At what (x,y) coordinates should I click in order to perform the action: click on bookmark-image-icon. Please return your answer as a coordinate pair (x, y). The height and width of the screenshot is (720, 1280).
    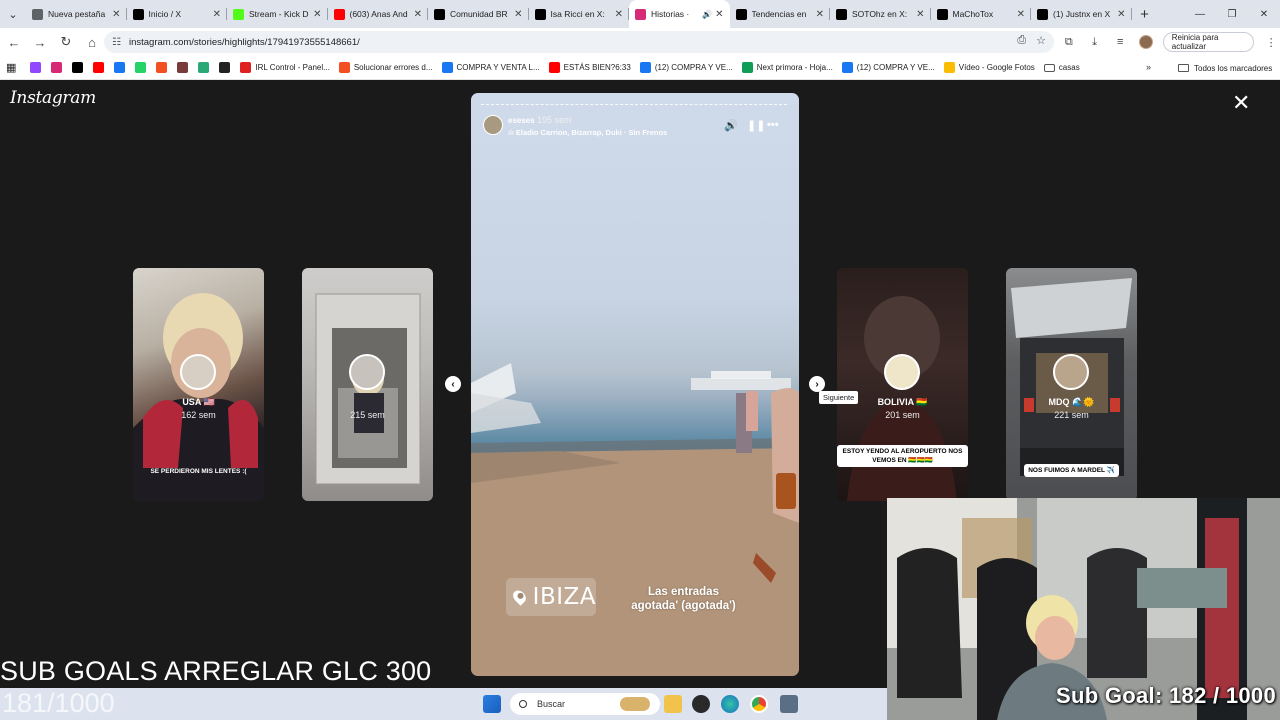
    Looking at the image, I should click on (183, 67).